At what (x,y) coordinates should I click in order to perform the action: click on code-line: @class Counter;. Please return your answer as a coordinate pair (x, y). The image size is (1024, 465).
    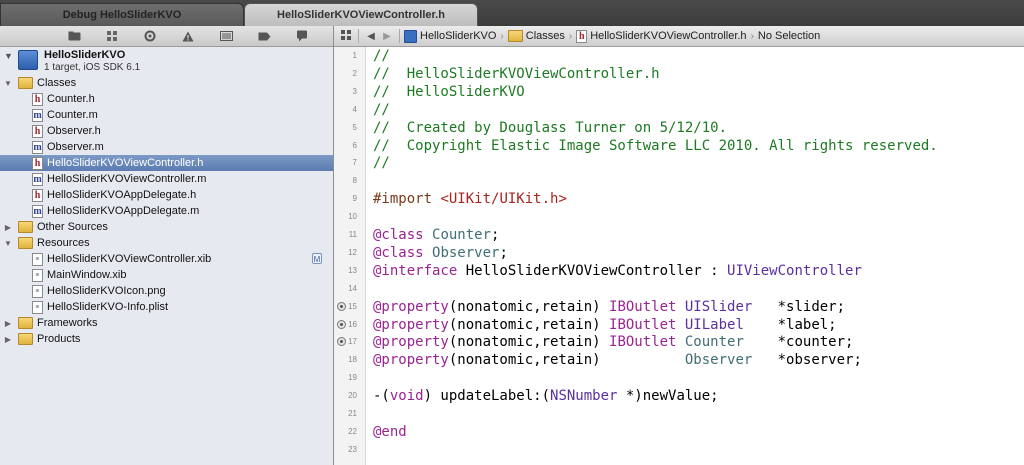
    Looking at the image, I should click on (436, 235).